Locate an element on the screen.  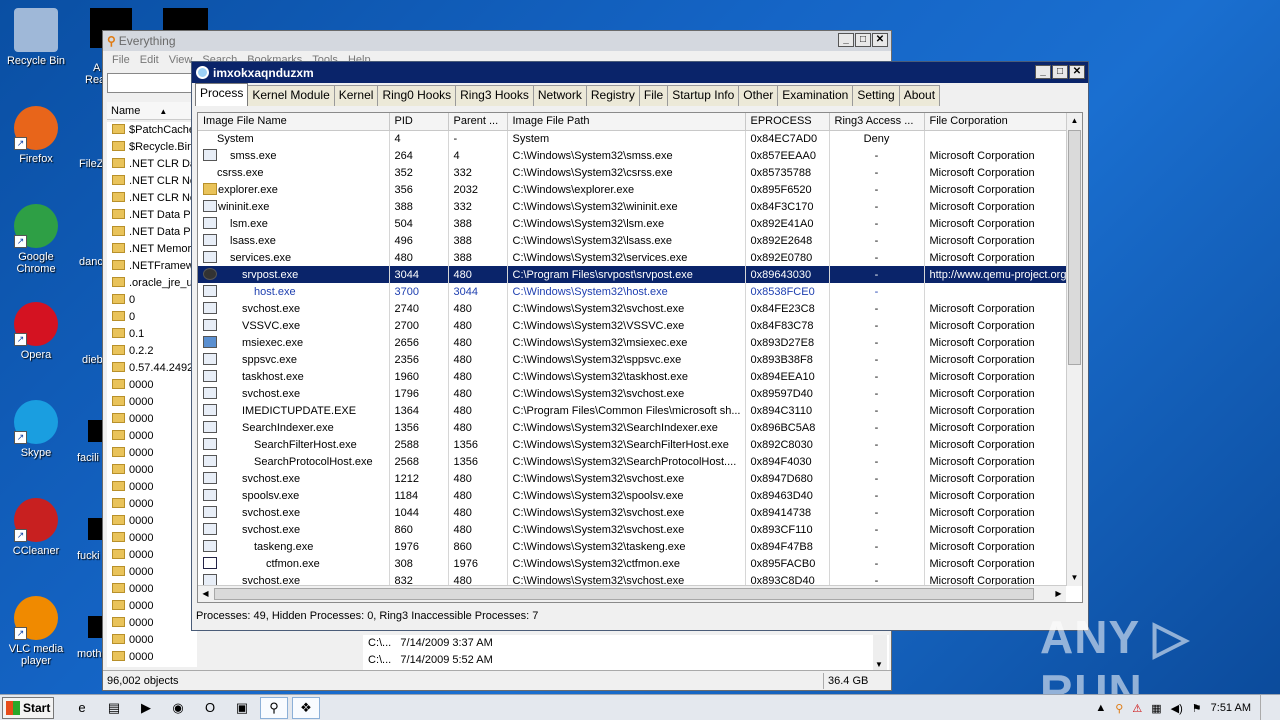
scroll-up-icon: ▲ is located at coordinates (1074, 121).